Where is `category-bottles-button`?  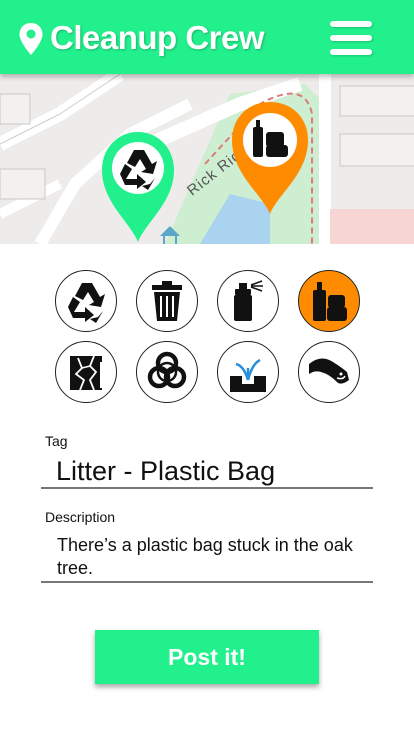
category-bottles-button is located at coordinates (329, 301).